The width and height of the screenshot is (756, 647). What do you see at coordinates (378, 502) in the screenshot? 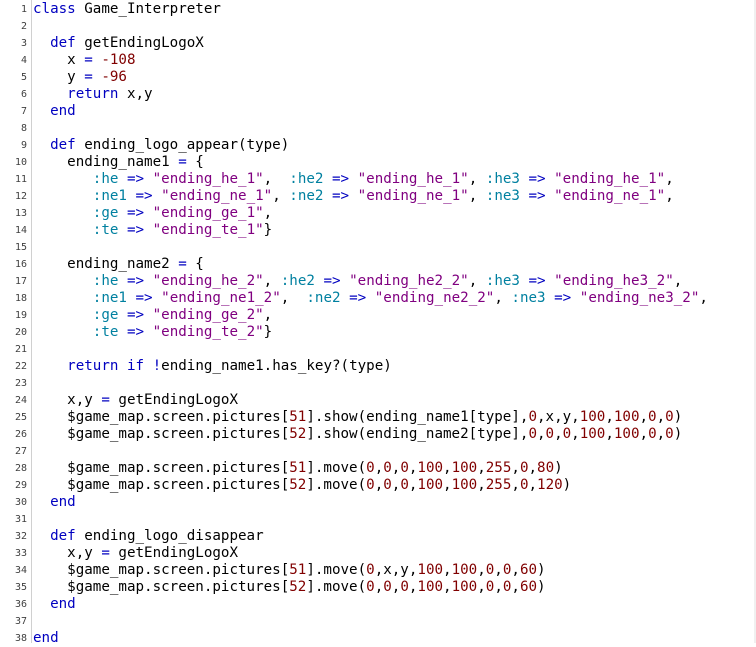
I see `code-line: 30 end` at bounding box center [378, 502].